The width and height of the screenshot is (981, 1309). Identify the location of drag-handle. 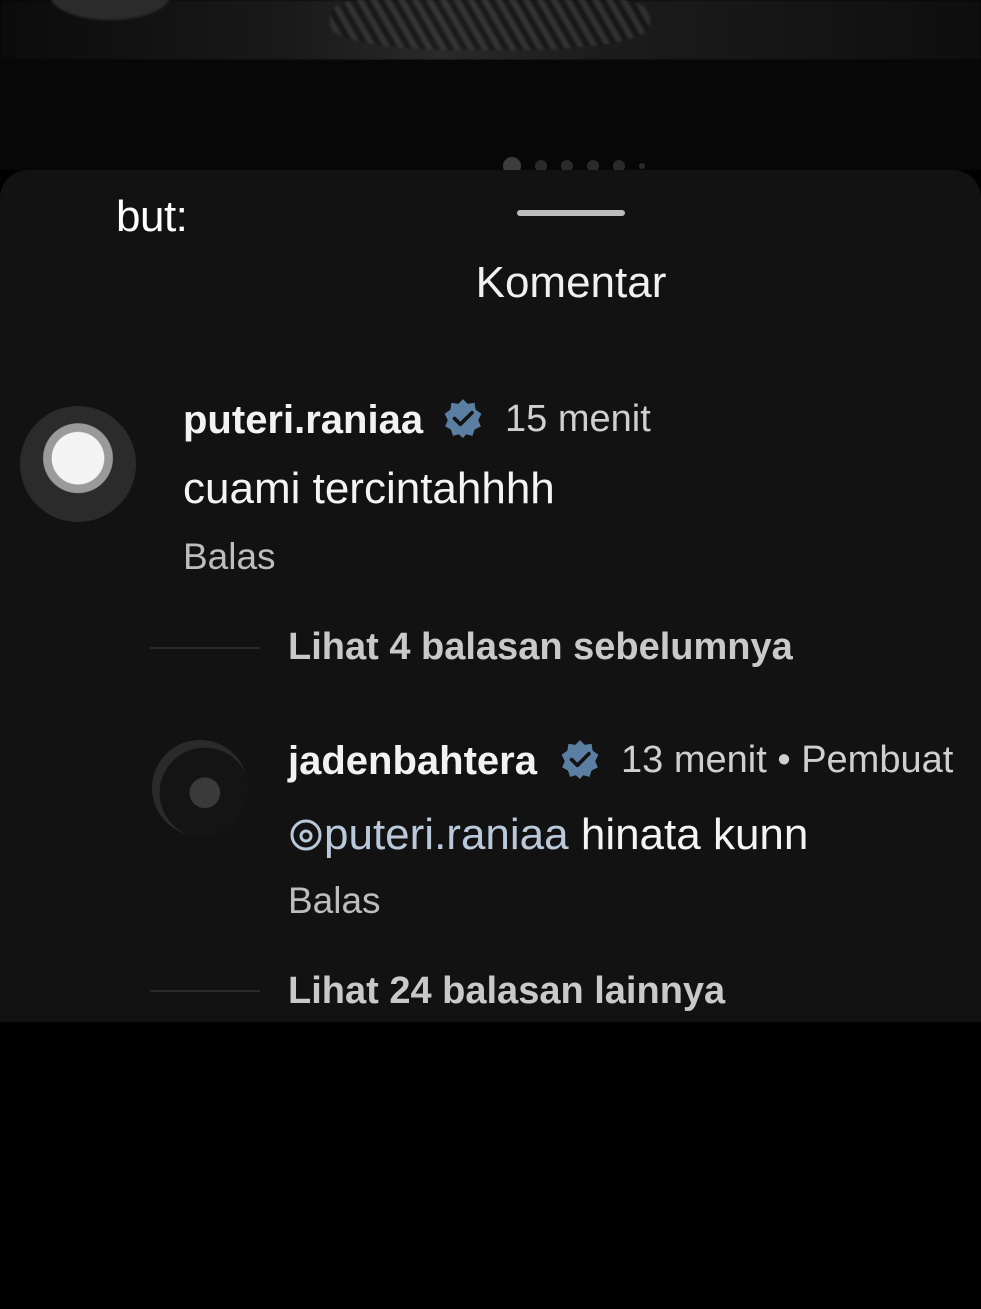
(571, 213).